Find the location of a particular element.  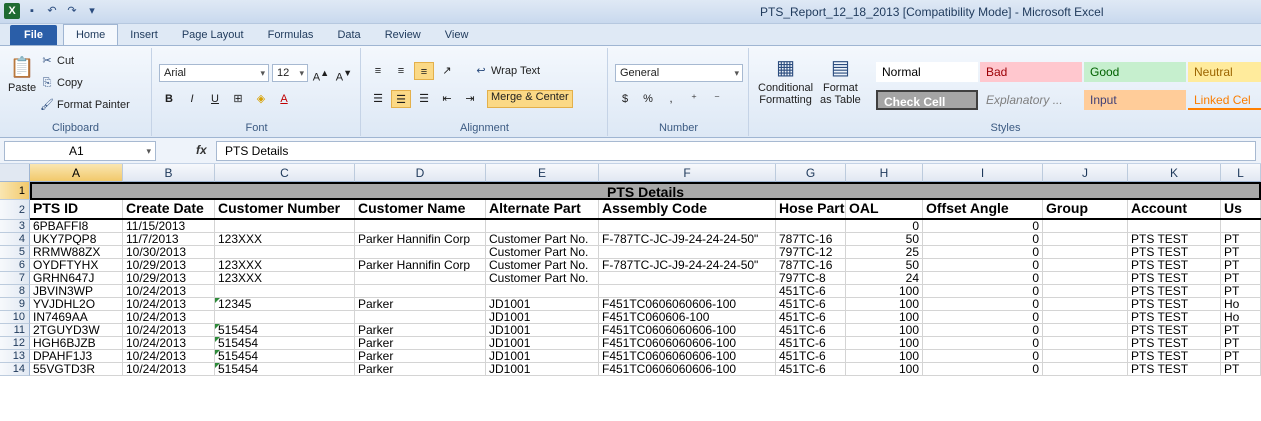

format-as-table-button: ▤ Format as Table is located at coordinates (840, 80).